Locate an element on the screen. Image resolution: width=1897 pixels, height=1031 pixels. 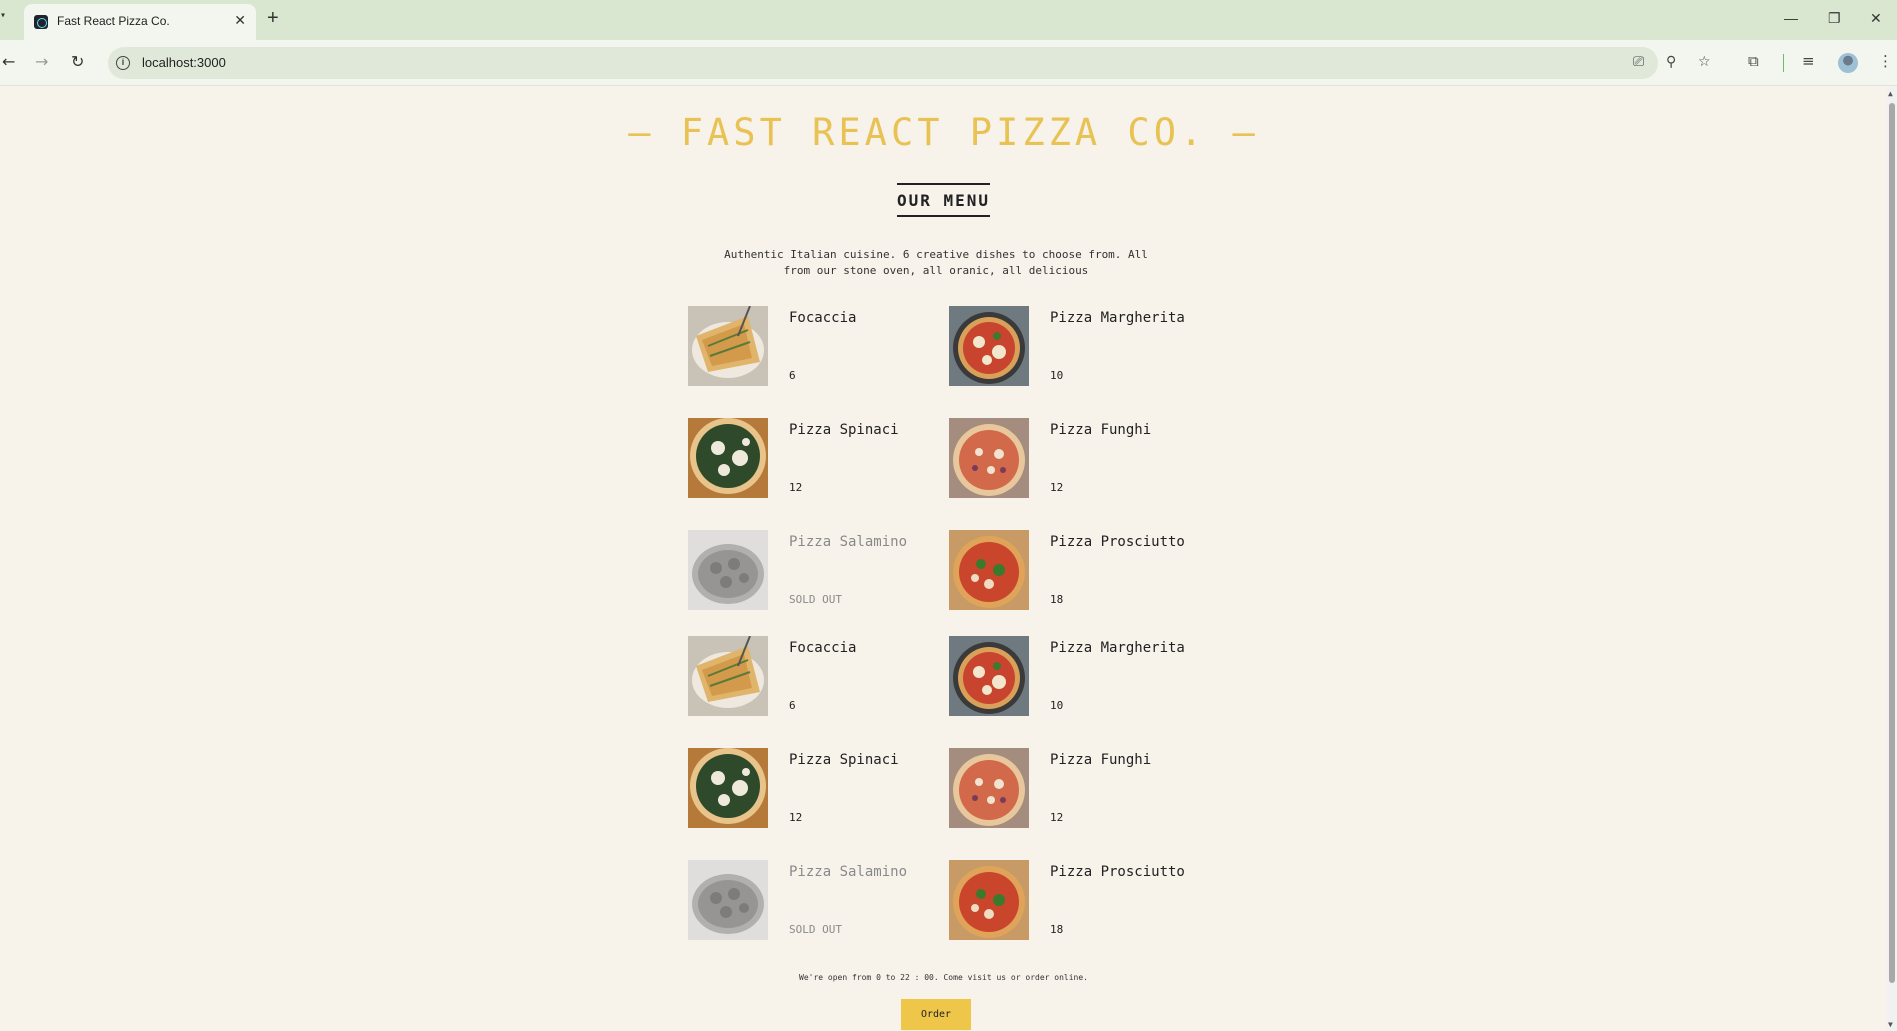
back-arrow-icon: ← is located at coordinates (8, 61).